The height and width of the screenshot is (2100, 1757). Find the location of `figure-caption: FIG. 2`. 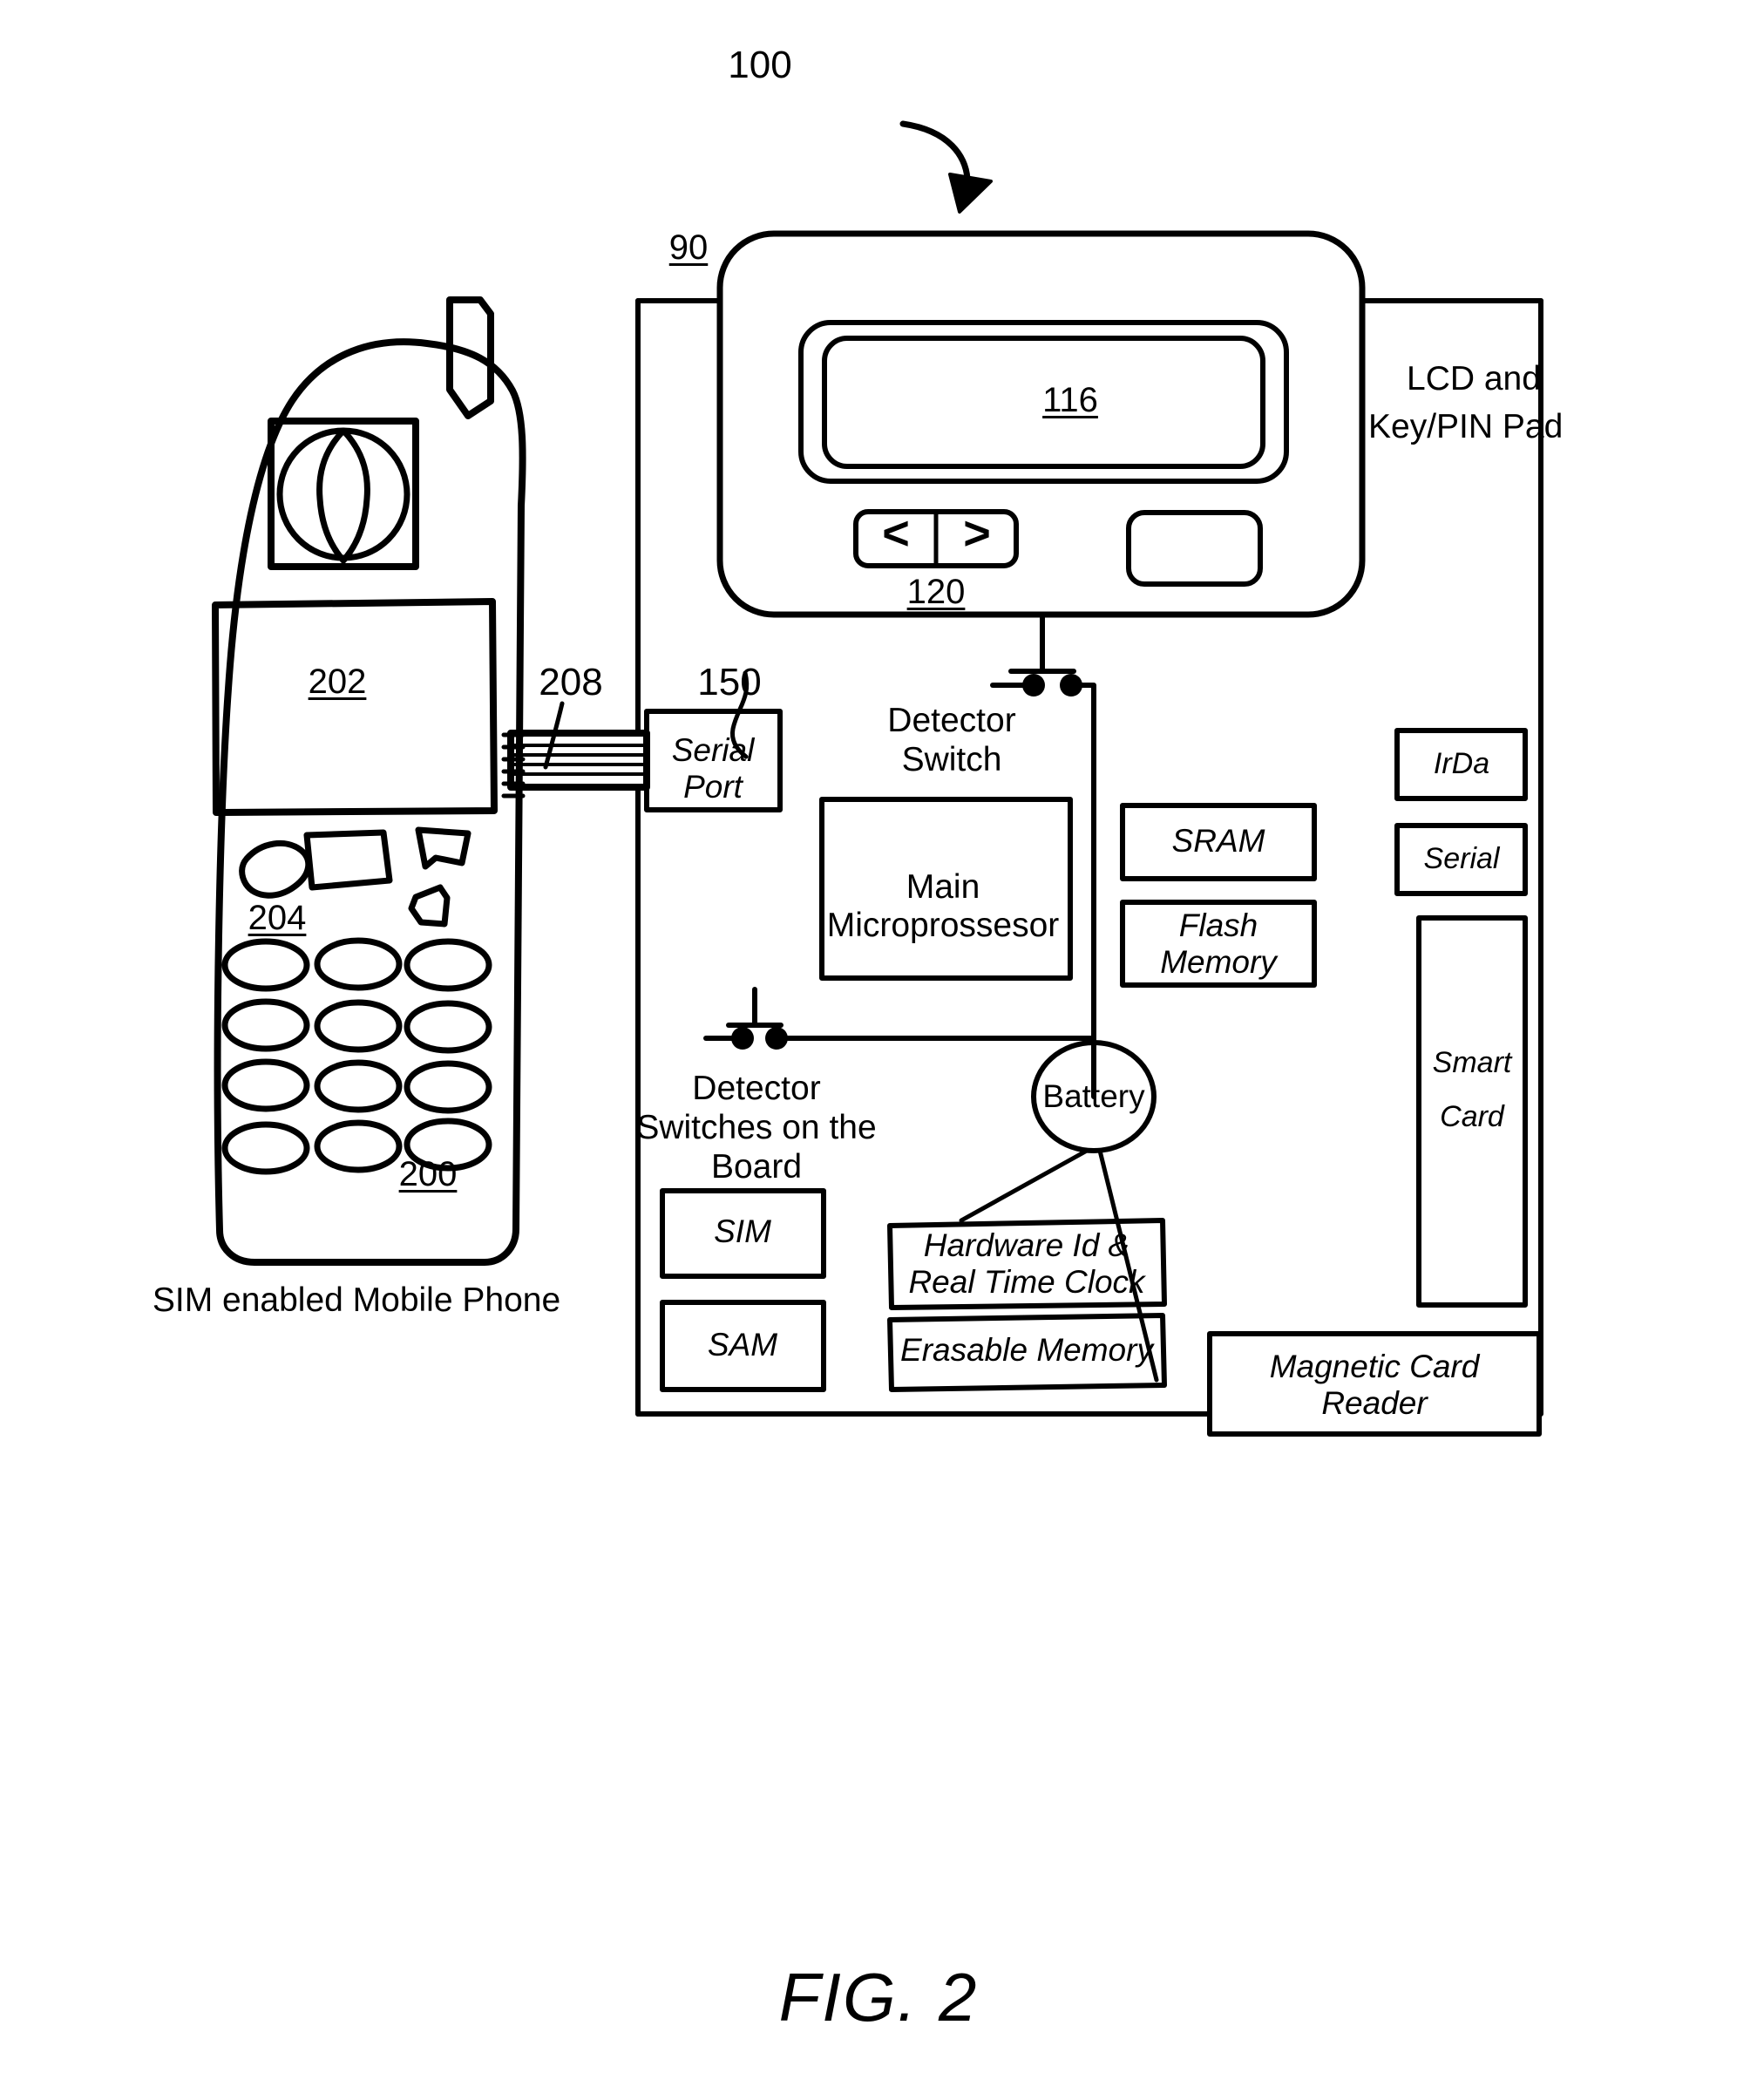

figure-caption: FIG. 2 is located at coordinates (879, 1997).